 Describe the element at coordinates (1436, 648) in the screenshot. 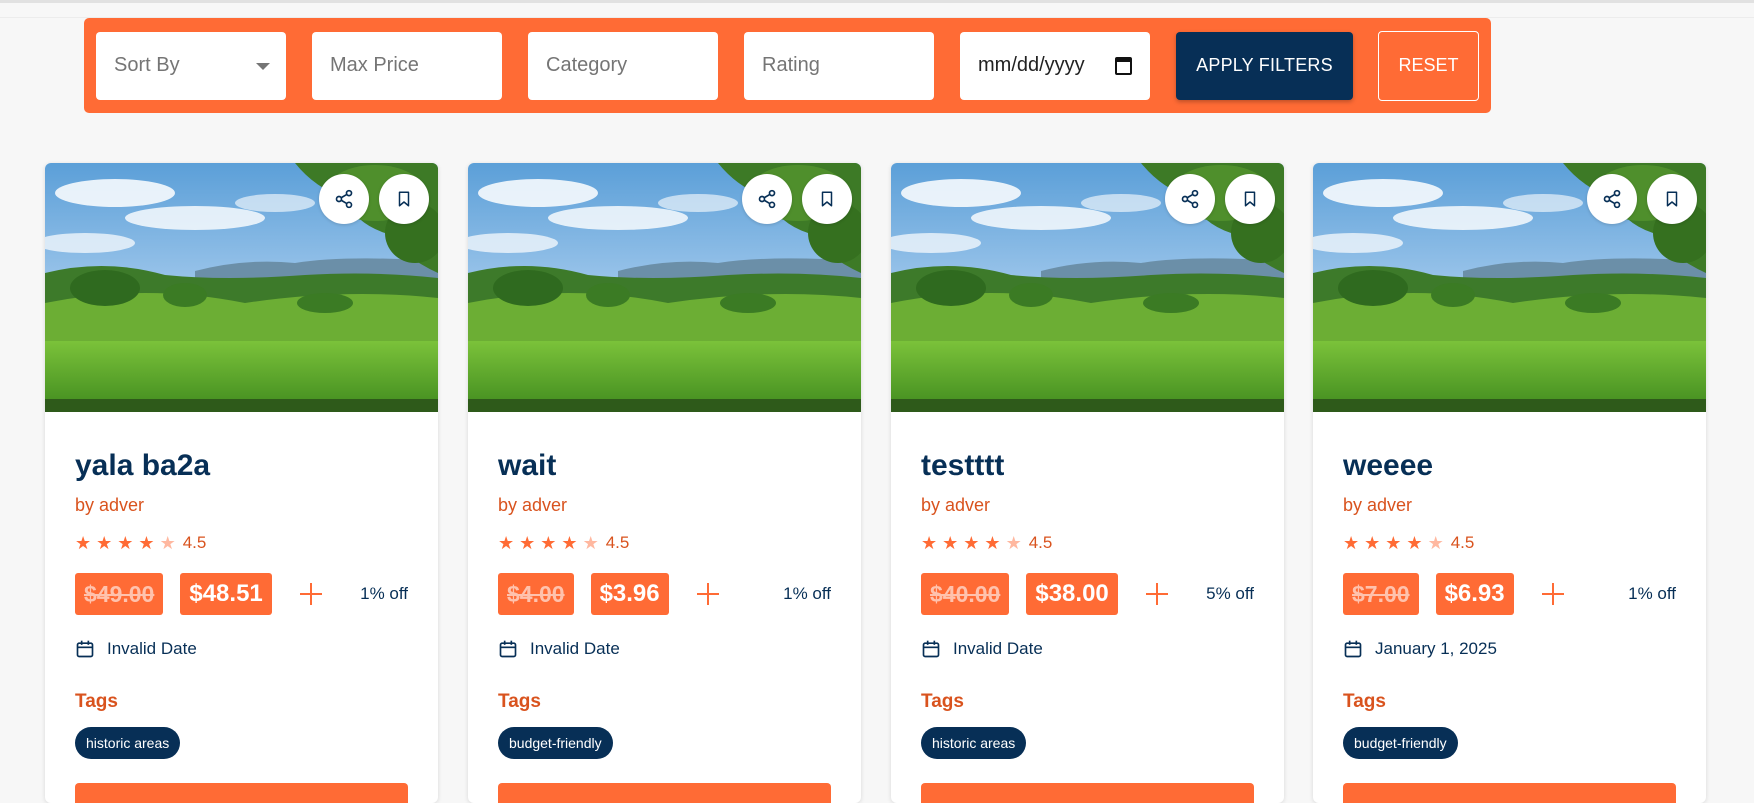

I see `date-text: January 1, 2025` at that location.